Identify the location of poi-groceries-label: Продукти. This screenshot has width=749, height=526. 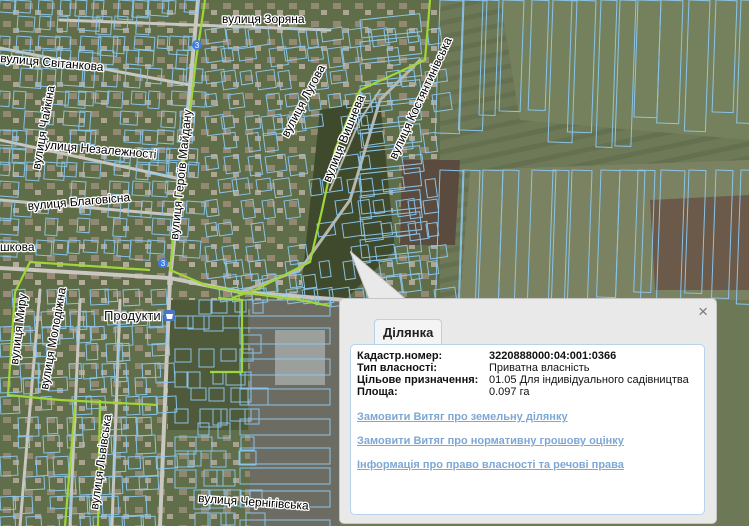
(132, 315).